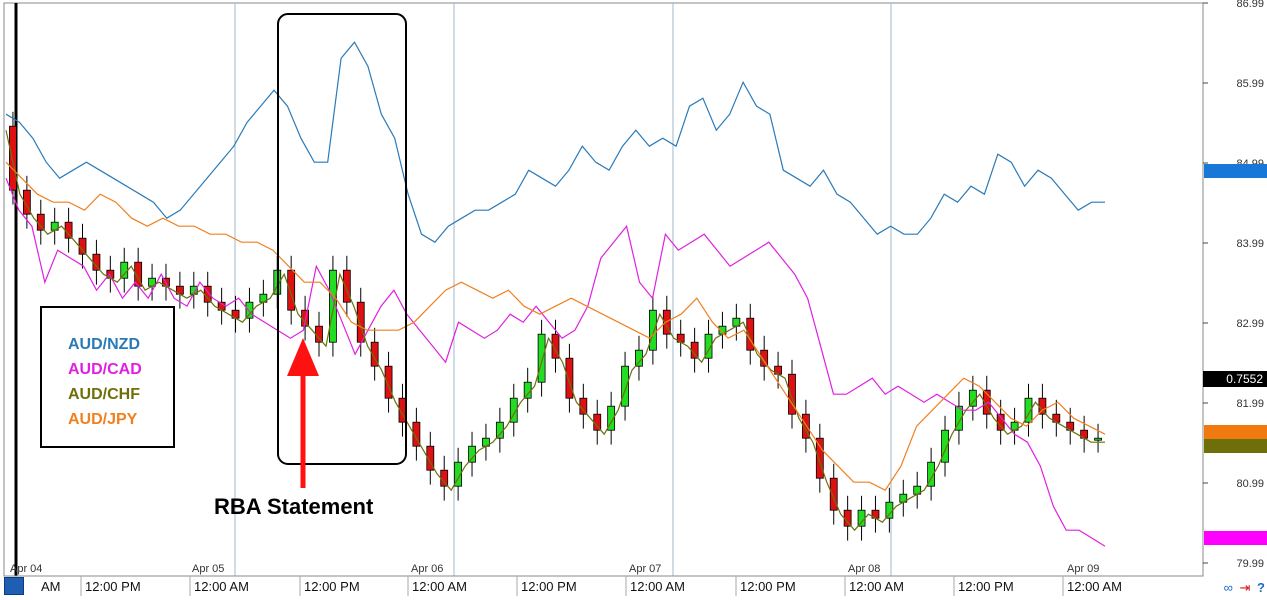  Describe the element at coordinates (1245, 587) in the screenshot. I see `scroll-right-icon: ⇥` at that location.